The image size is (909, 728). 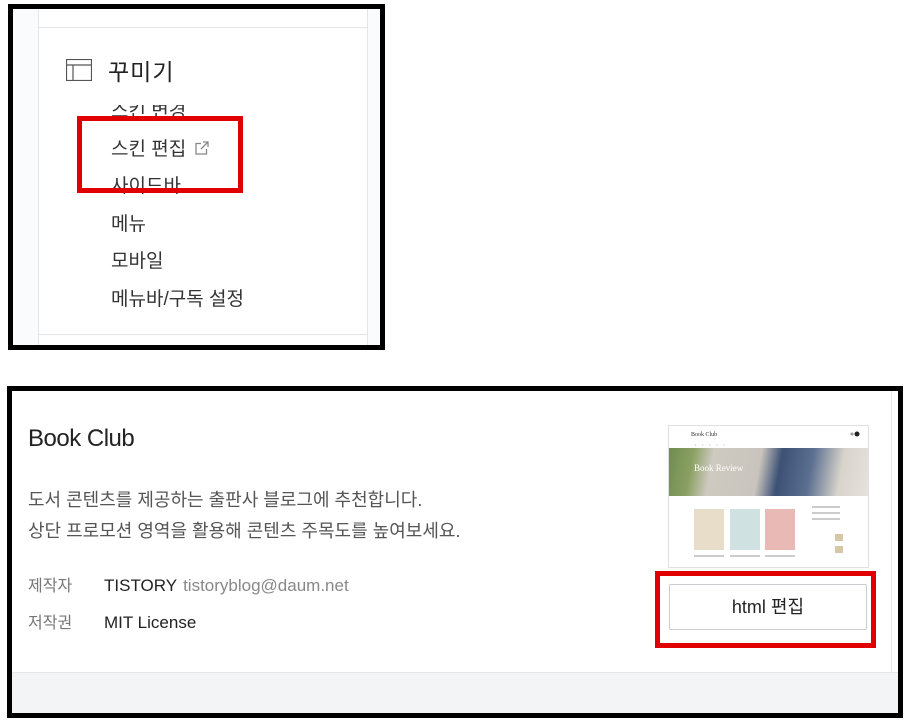 What do you see at coordinates (177, 229) in the screenshot?
I see `sidebar-item-menu: 메뉴` at bounding box center [177, 229].